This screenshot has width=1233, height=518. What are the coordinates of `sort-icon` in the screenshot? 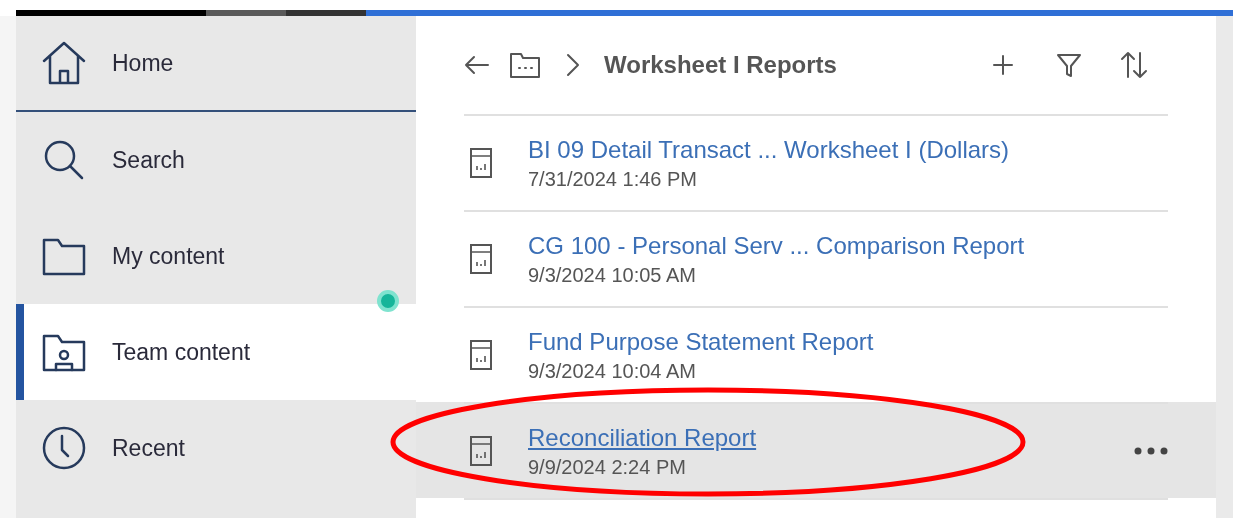 It's located at (1134, 65).